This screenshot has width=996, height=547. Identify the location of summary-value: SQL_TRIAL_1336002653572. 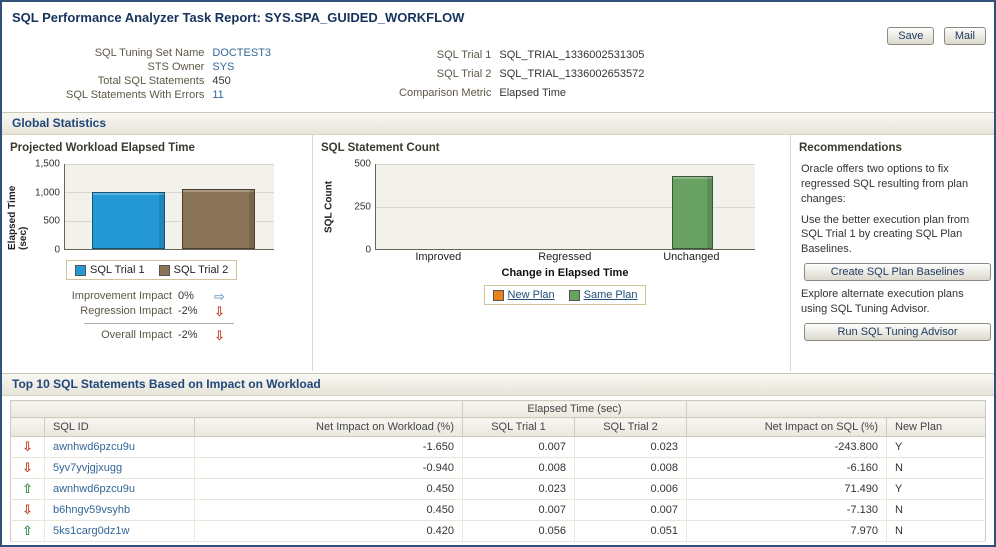
(572, 73).